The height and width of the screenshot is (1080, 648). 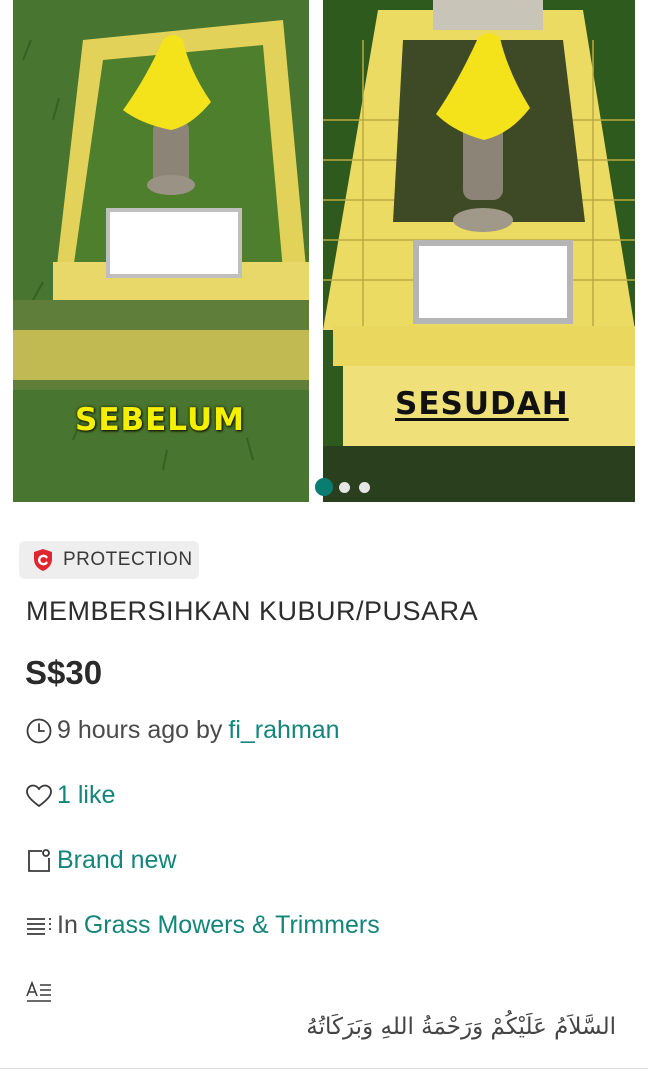 What do you see at coordinates (39, 796) in the screenshot?
I see `heart-icon` at bounding box center [39, 796].